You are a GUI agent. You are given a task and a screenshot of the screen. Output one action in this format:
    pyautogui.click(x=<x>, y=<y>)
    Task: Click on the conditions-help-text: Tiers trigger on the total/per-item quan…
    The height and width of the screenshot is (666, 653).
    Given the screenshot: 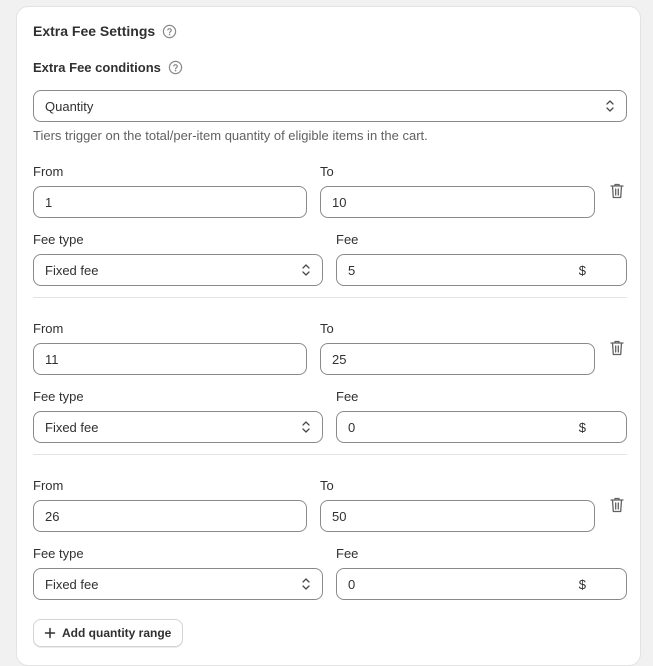 What is the action you would take?
    pyautogui.click(x=230, y=135)
    